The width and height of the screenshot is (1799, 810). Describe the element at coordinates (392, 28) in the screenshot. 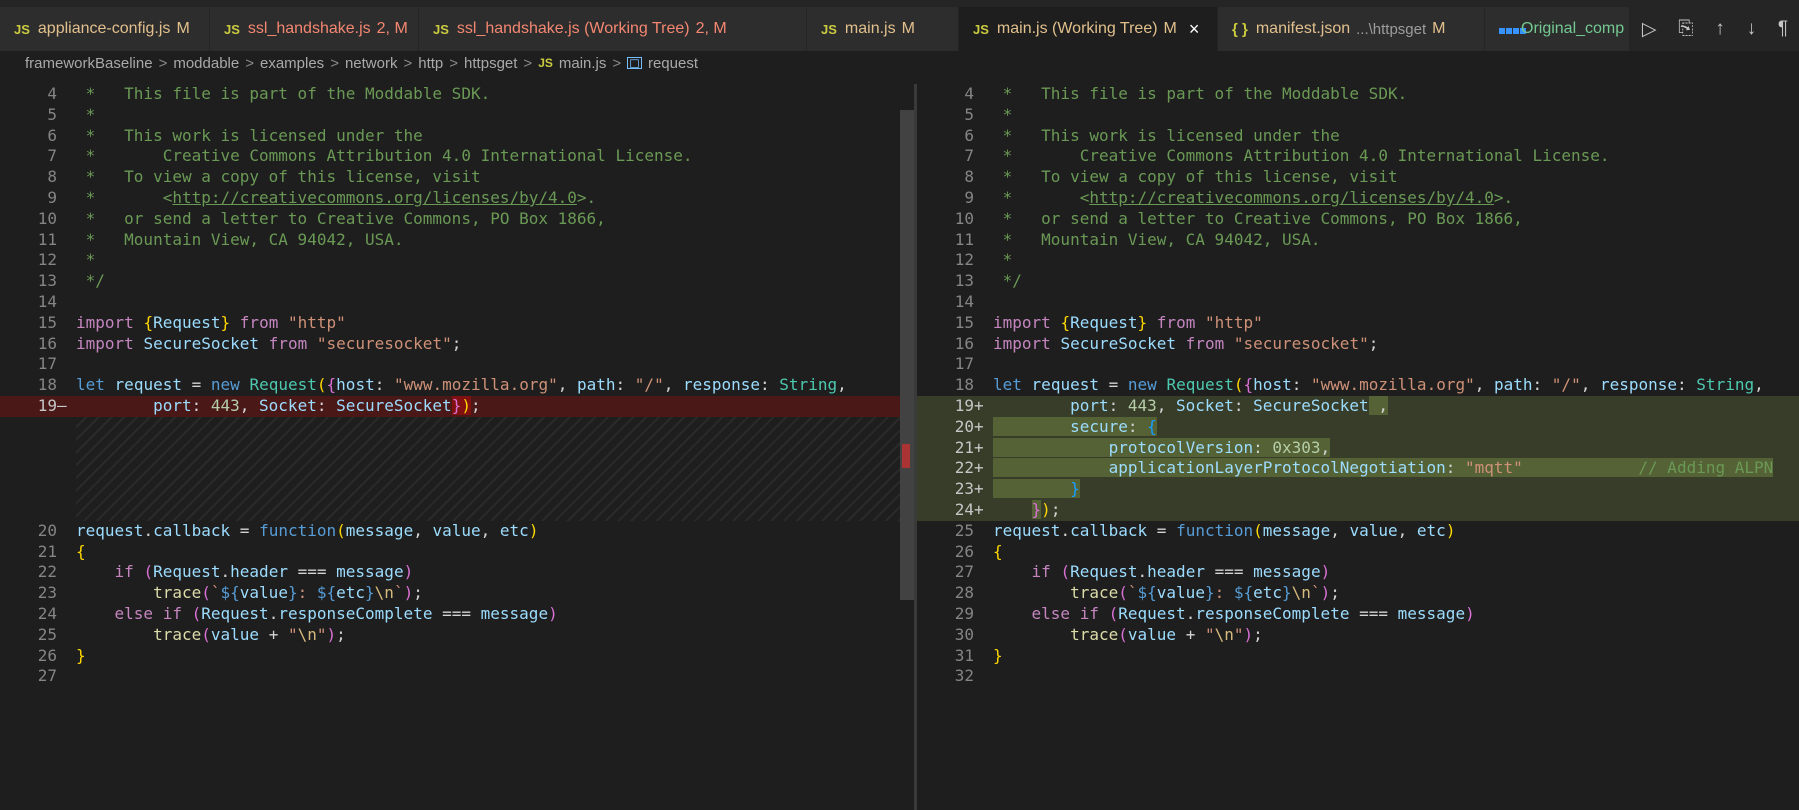

I see `tab-status: 2, M` at that location.